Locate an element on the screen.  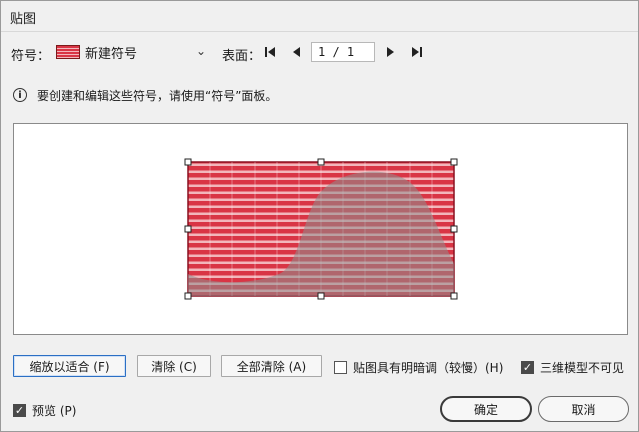
shade-artwork-label: 贴图具有明暗调（较慢）(H) is located at coordinates (428, 368).